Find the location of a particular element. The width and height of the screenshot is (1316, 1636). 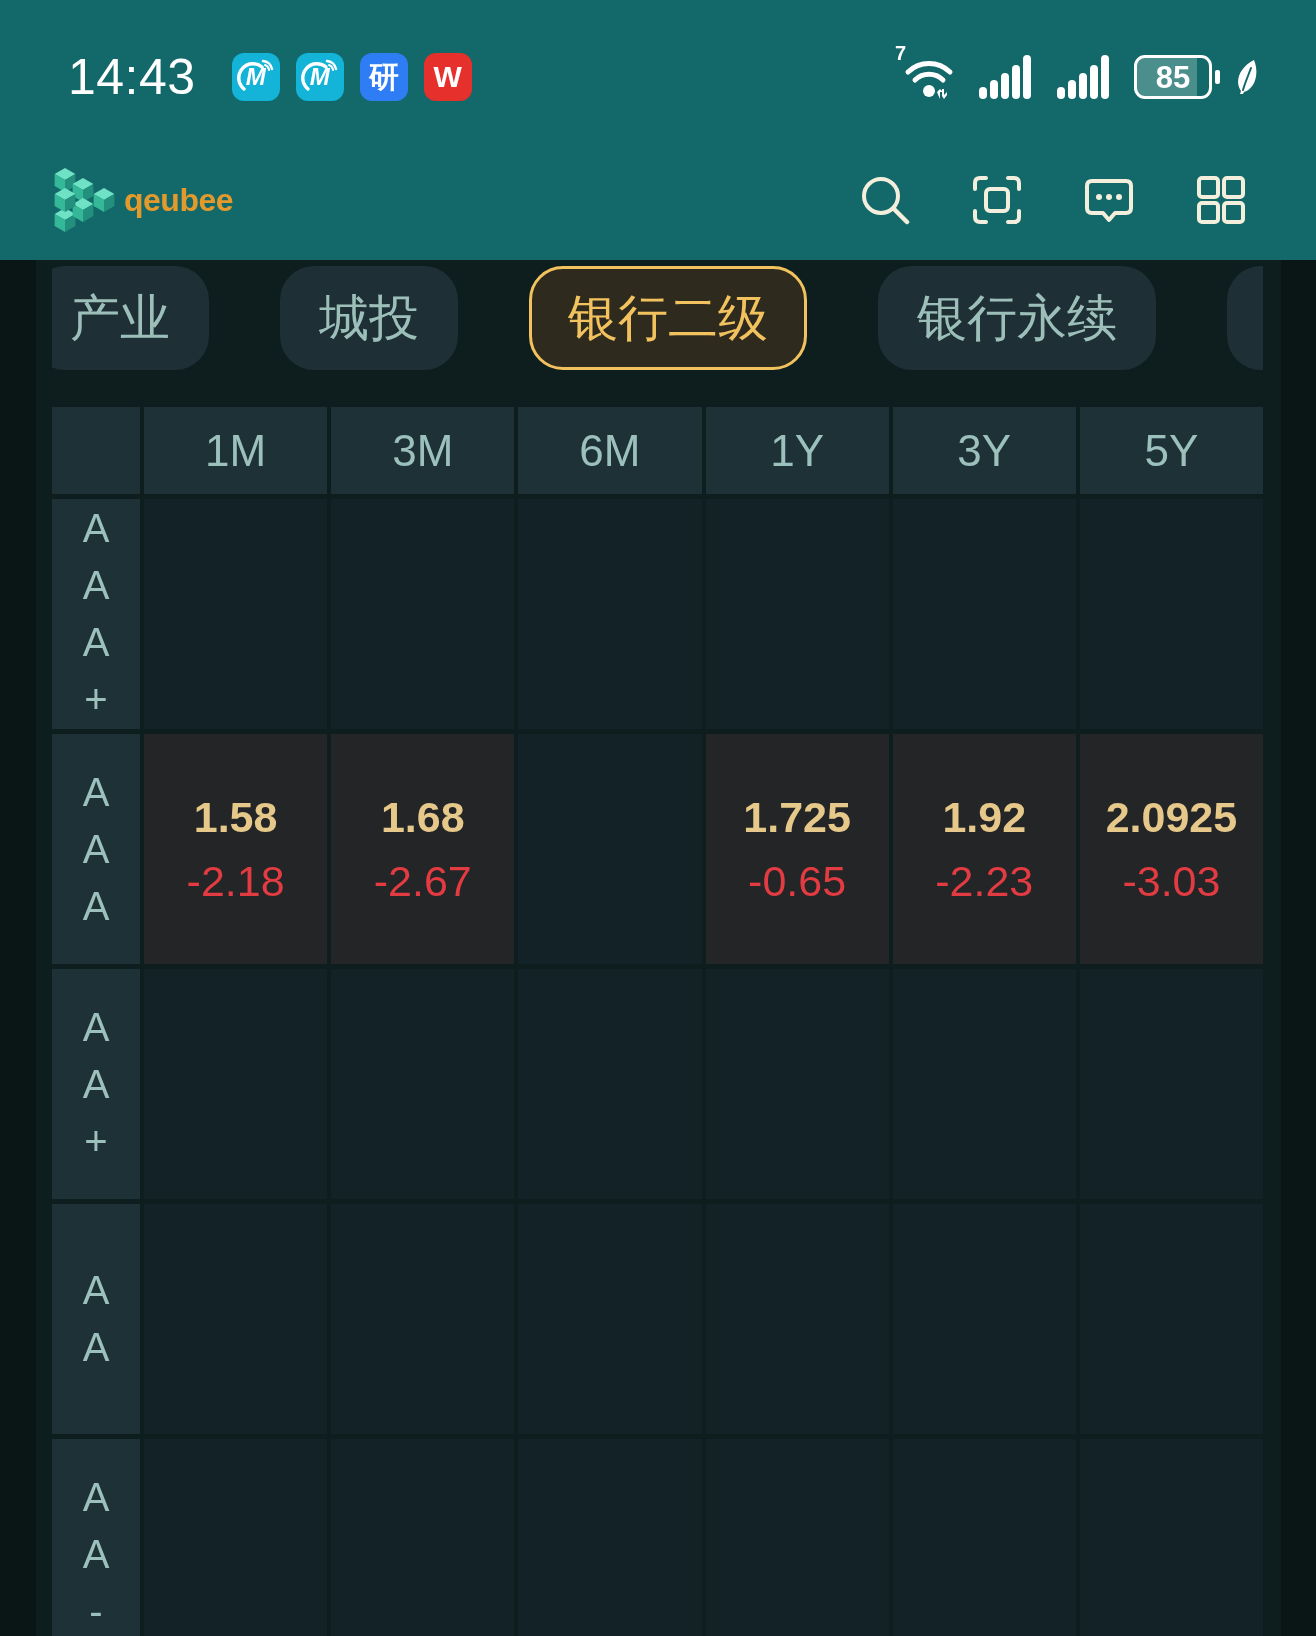

yield-value: 2.0925 is located at coordinates (1171, 817).